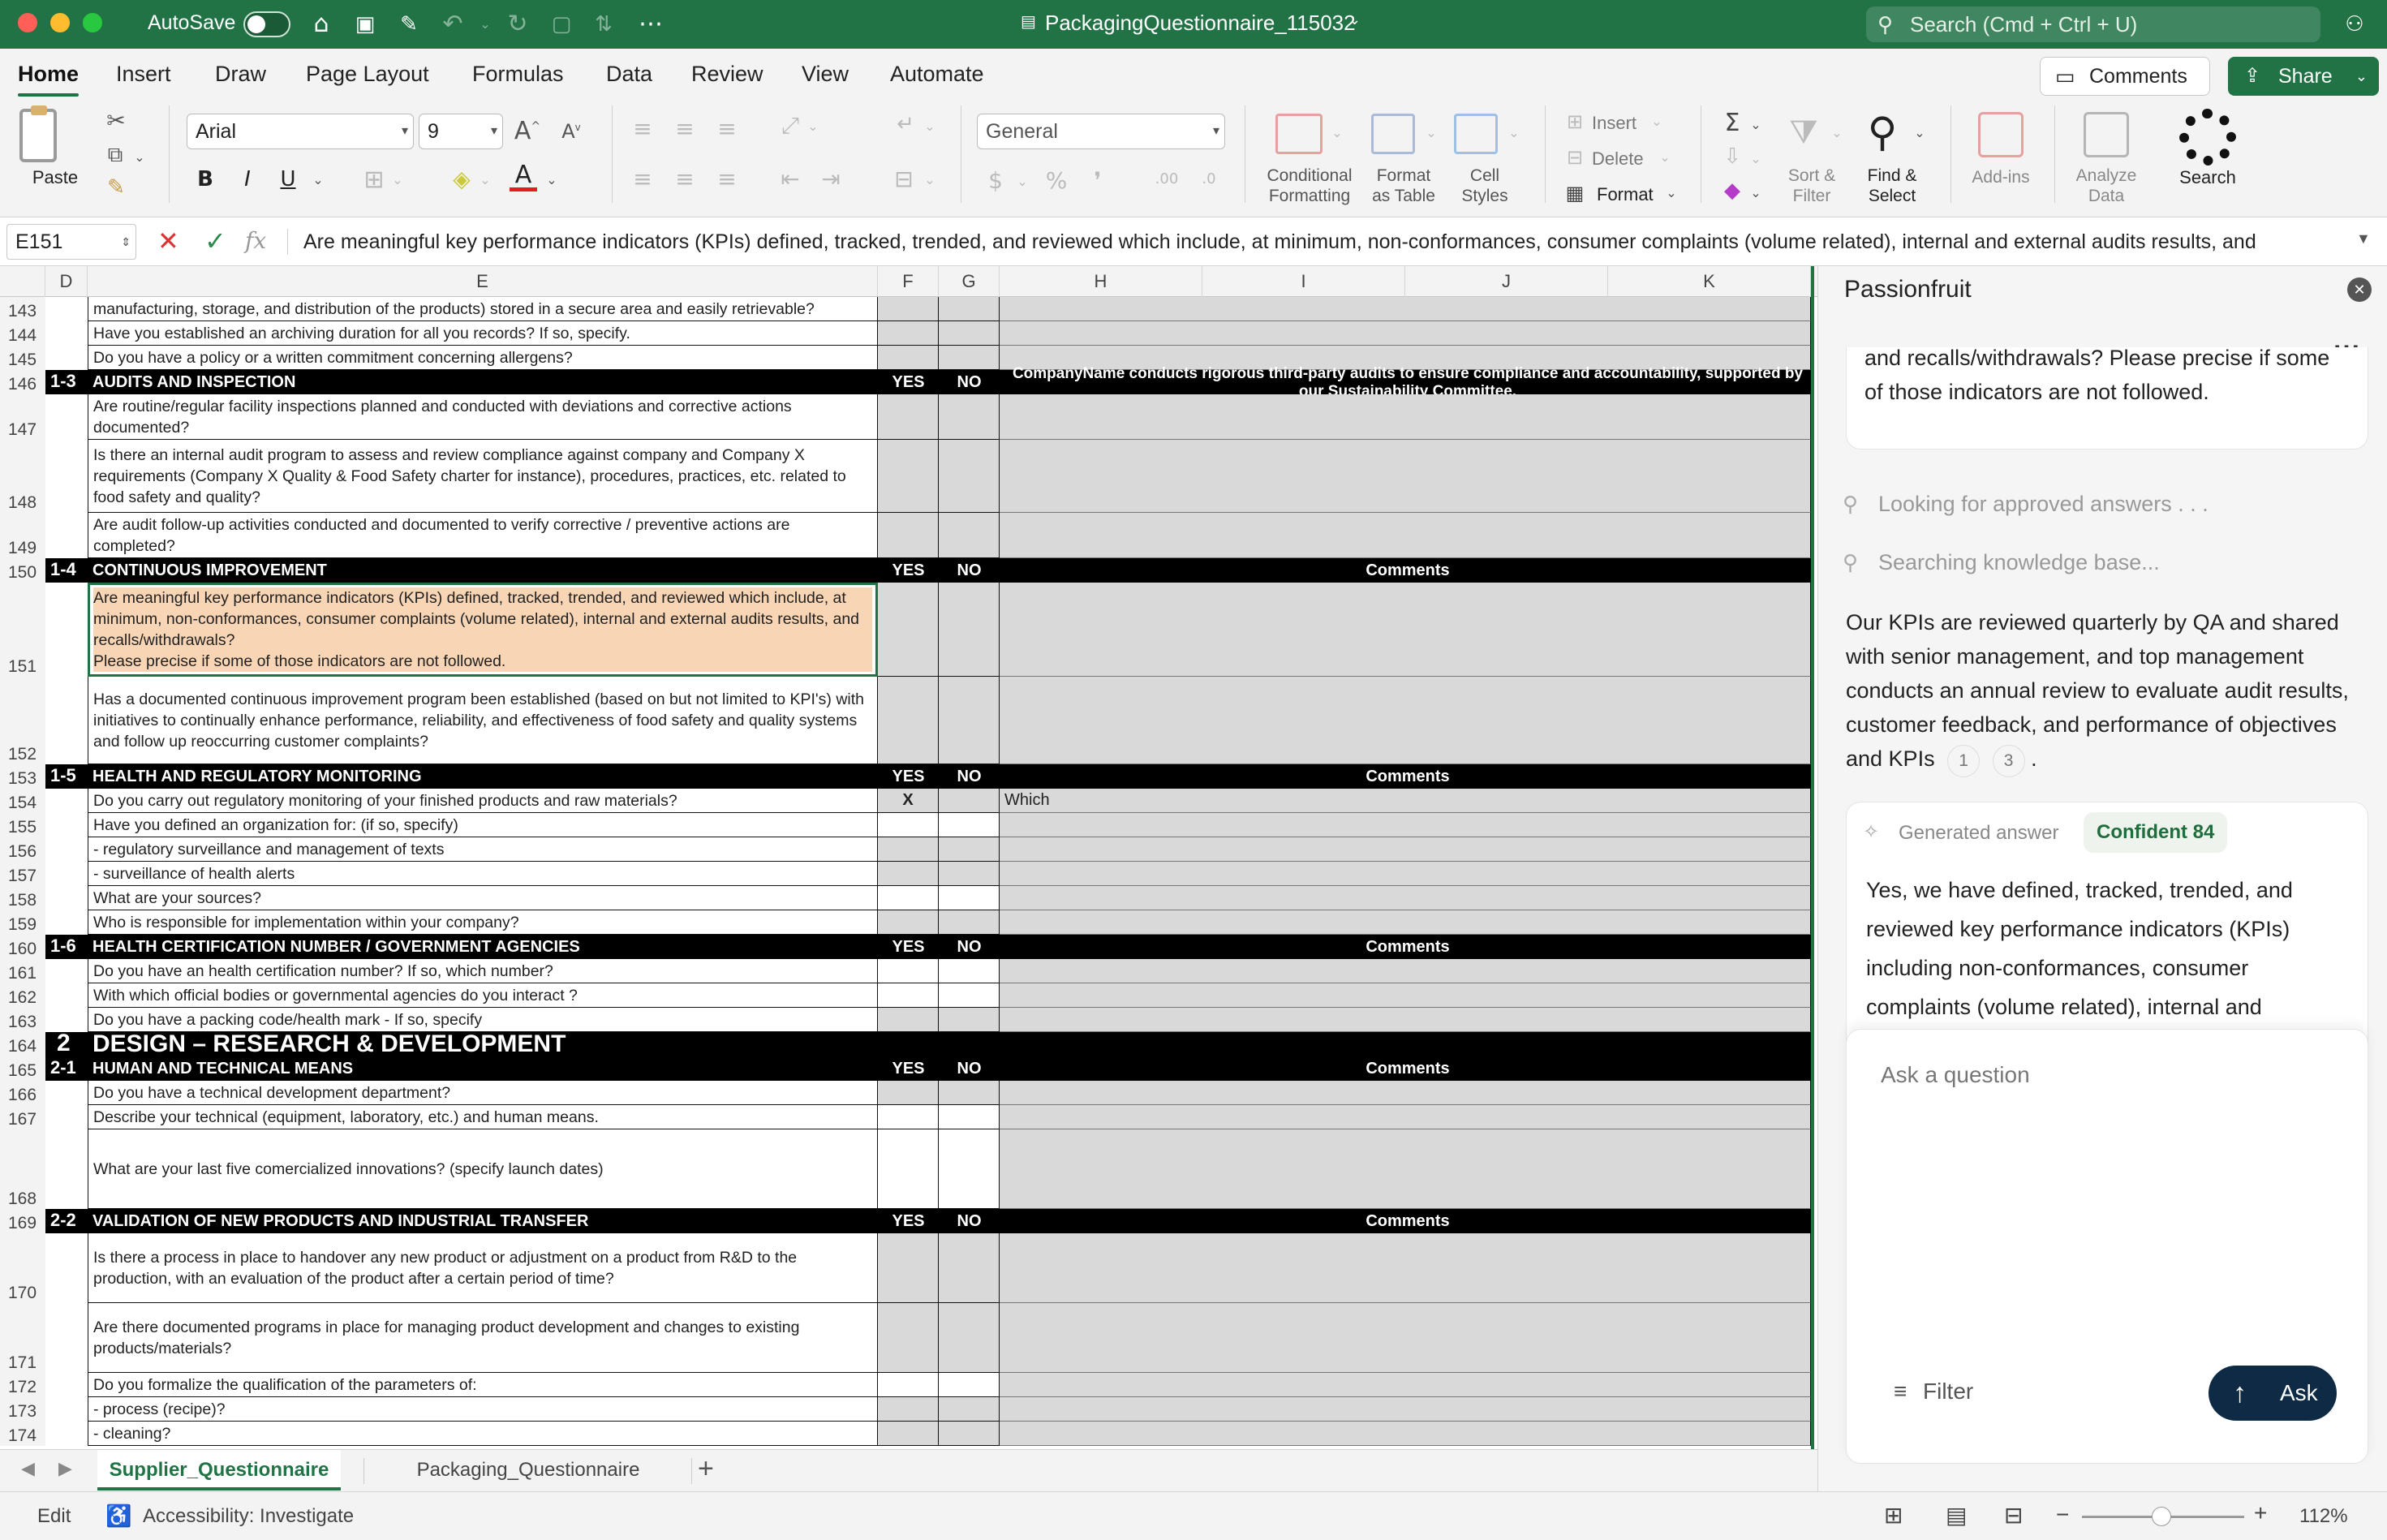 The width and height of the screenshot is (2387, 1540). Describe the element at coordinates (830, 179) in the screenshot. I see `increase-indent-icon: ⇥` at that location.